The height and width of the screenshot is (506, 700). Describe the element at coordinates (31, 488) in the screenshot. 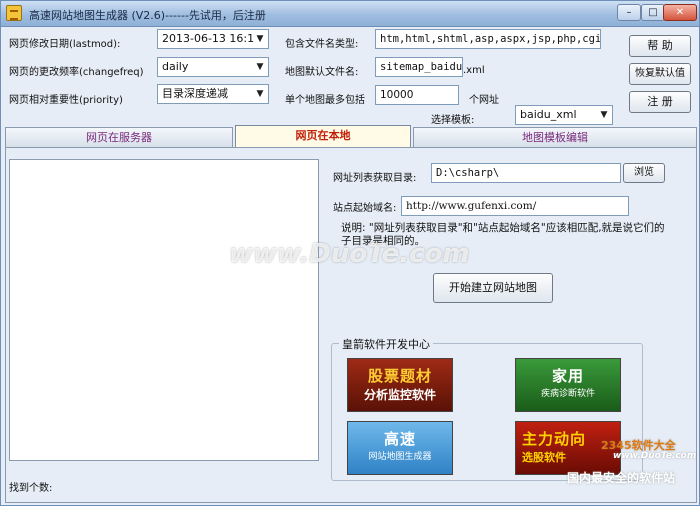

I see `found-count-label: 找到个数:` at that location.